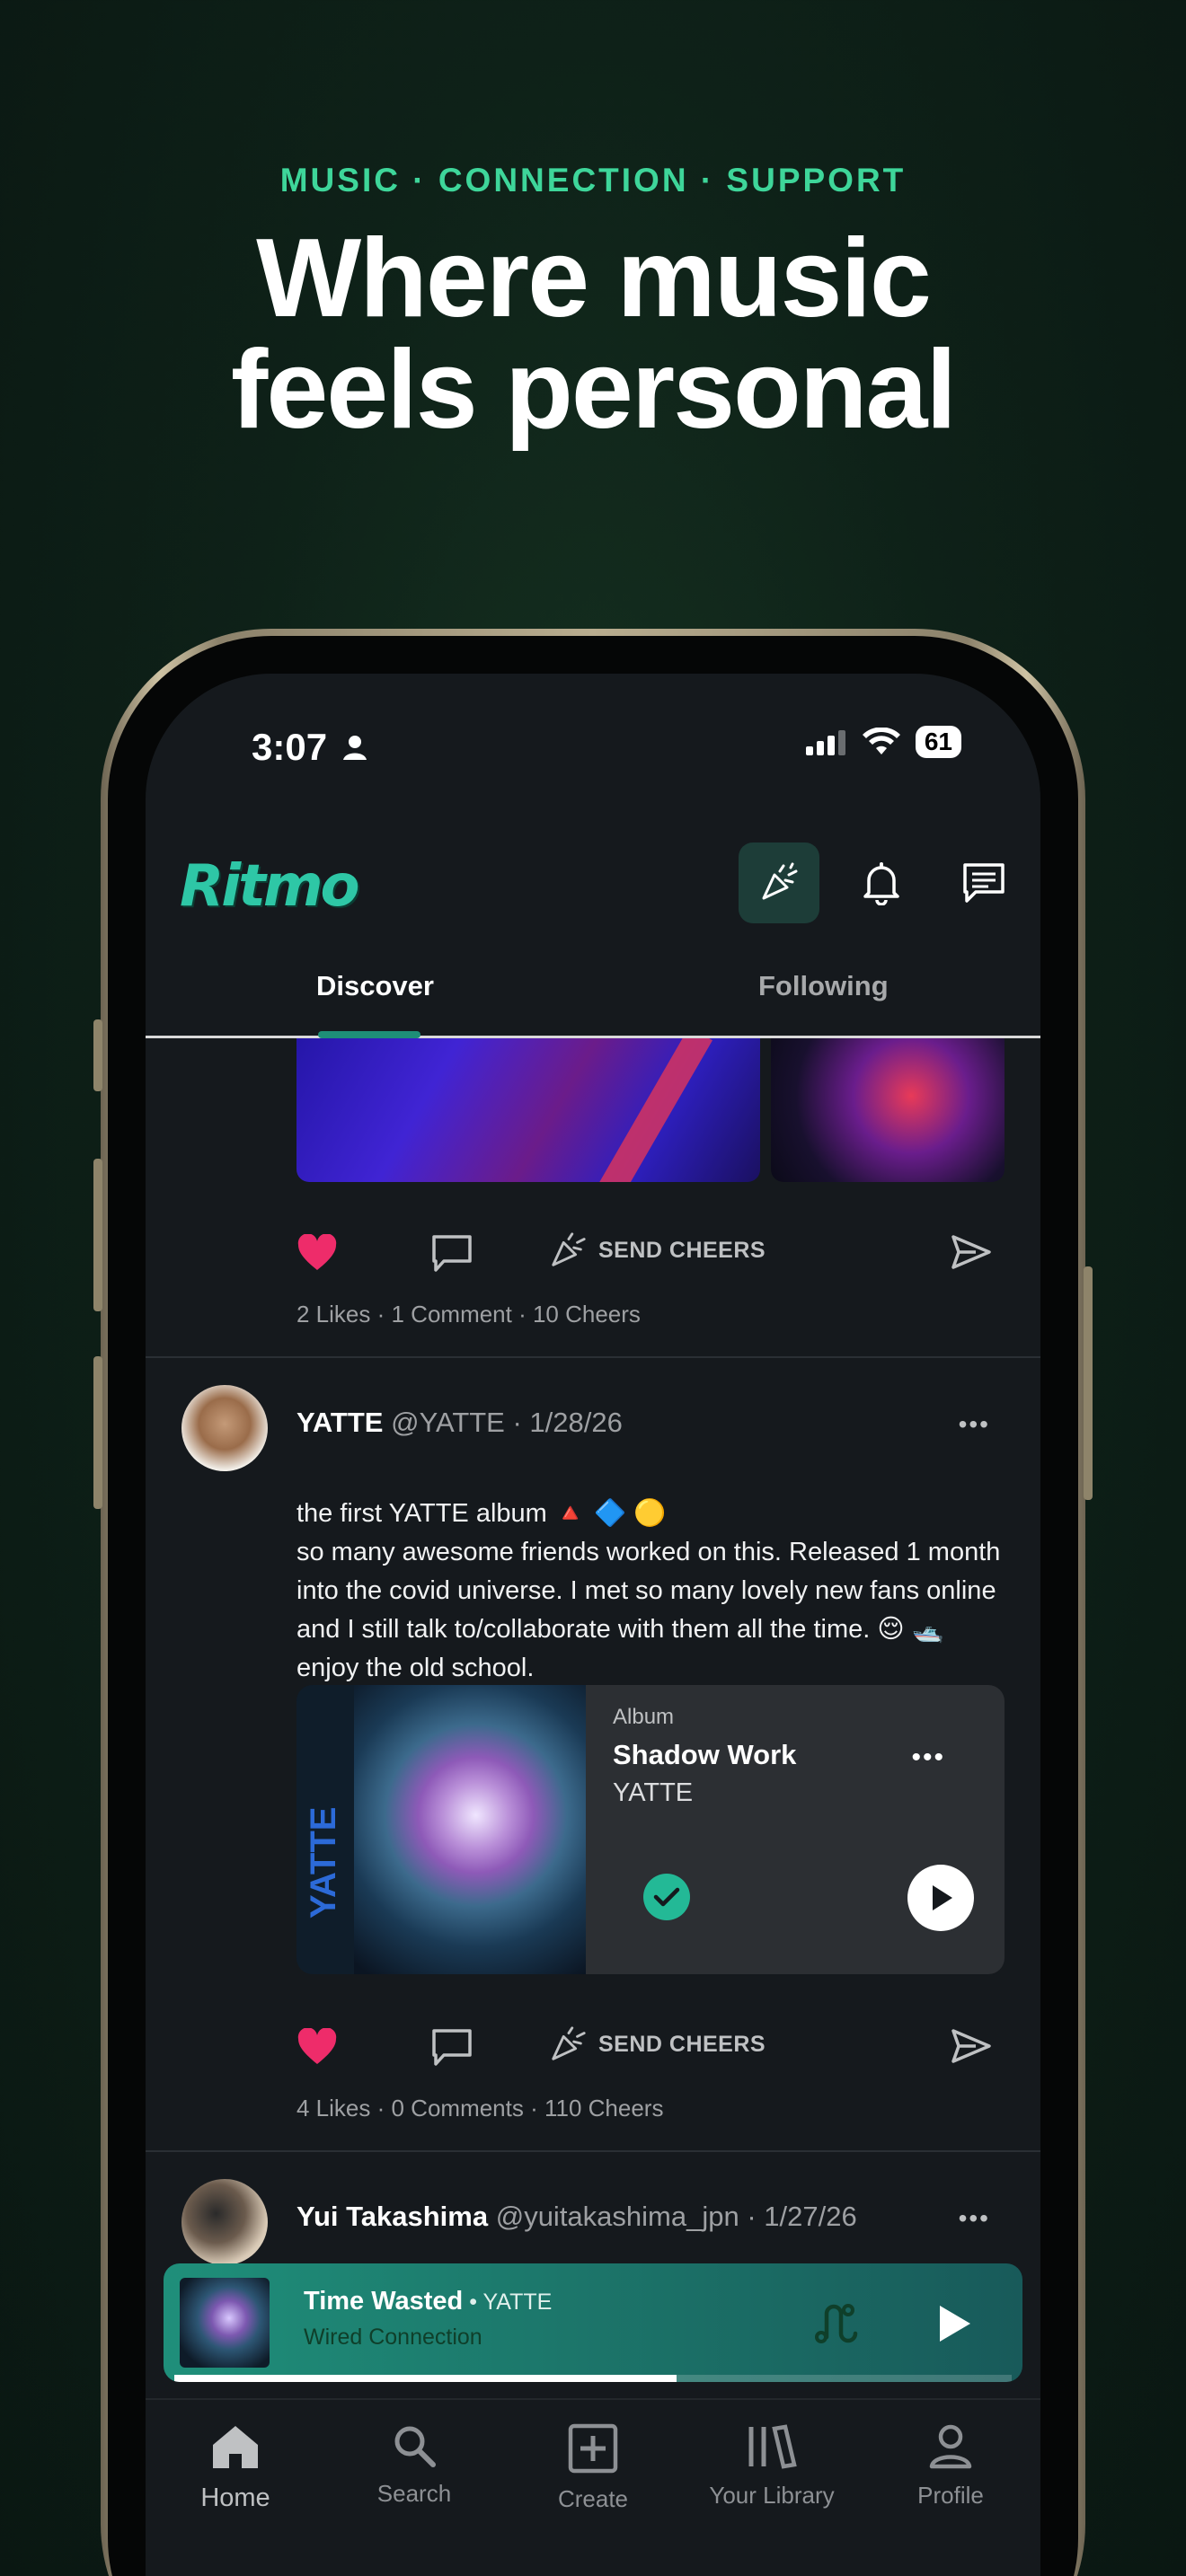  What do you see at coordinates (414, 2465) in the screenshot?
I see `nav-search: Search` at bounding box center [414, 2465].